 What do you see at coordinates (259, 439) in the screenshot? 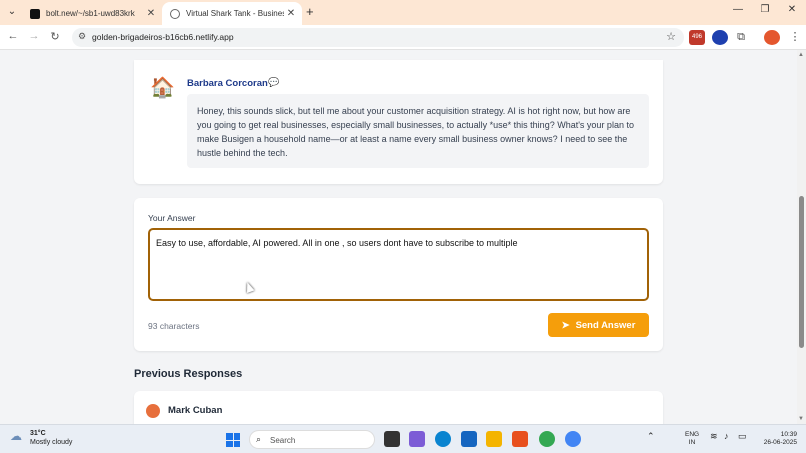
I see `search-icon: ⌕` at bounding box center [259, 439].